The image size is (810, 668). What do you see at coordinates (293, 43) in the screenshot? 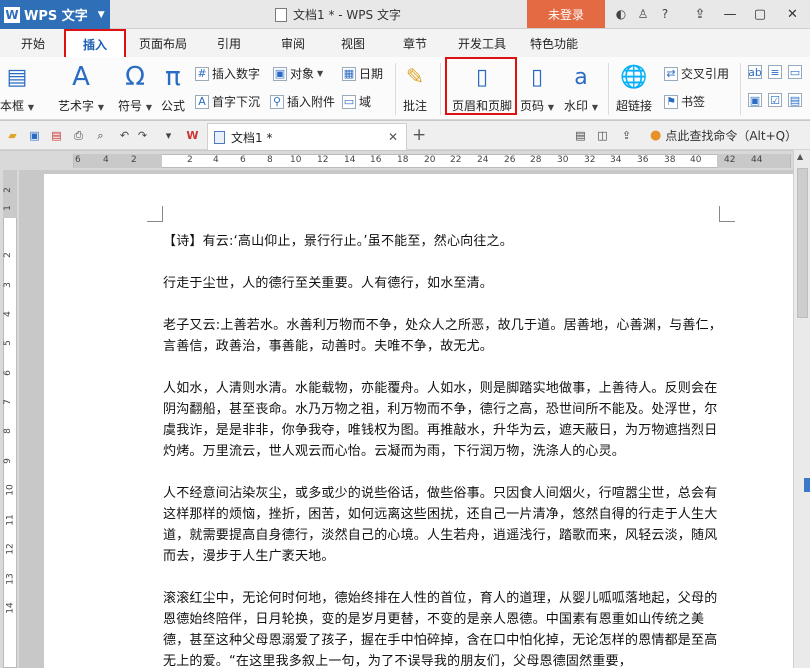
I see `tab-review: 审阅` at bounding box center [293, 43].